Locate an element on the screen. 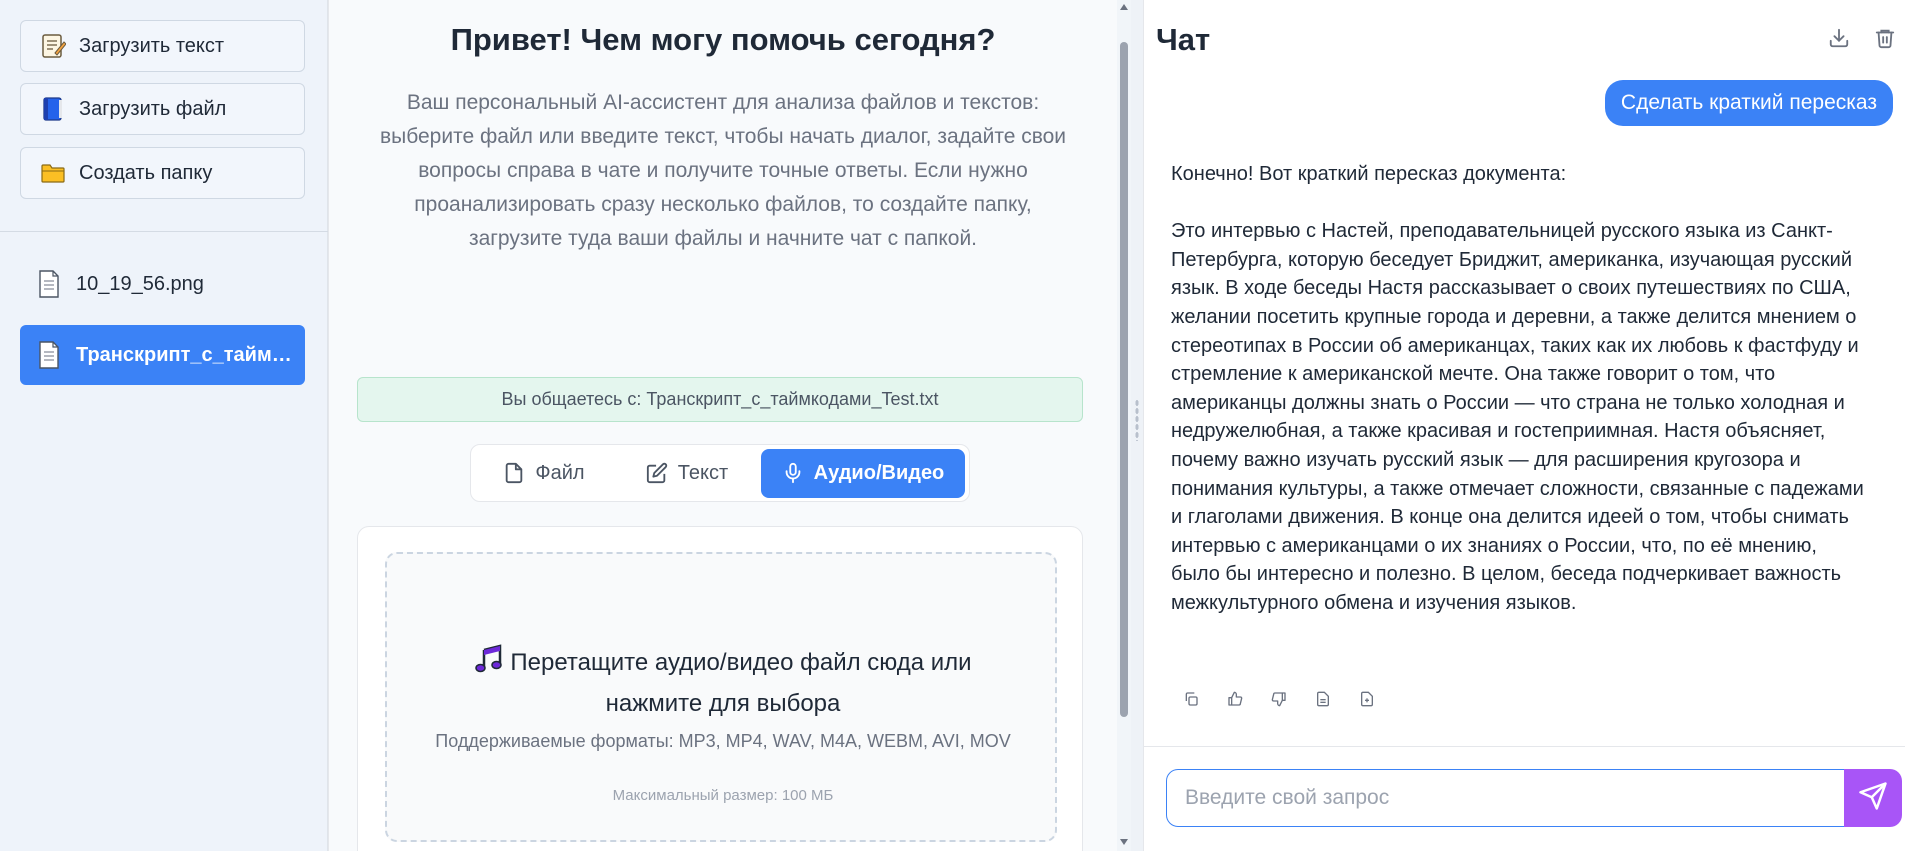  music-note-icon is located at coordinates (489, 664).